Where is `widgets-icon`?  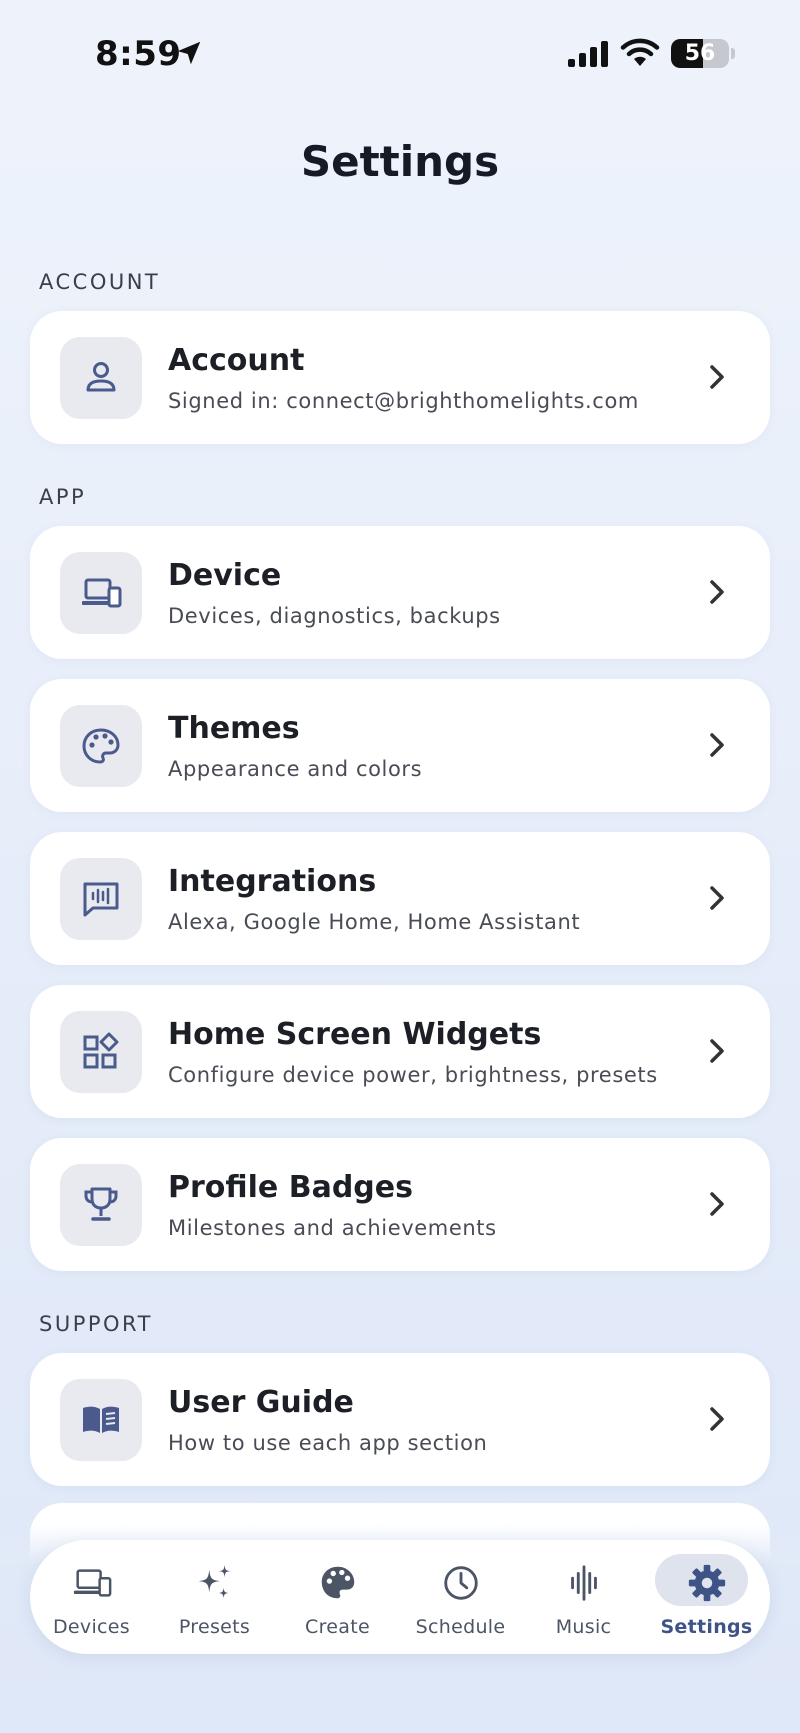
widgets-icon is located at coordinates (101, 1050).